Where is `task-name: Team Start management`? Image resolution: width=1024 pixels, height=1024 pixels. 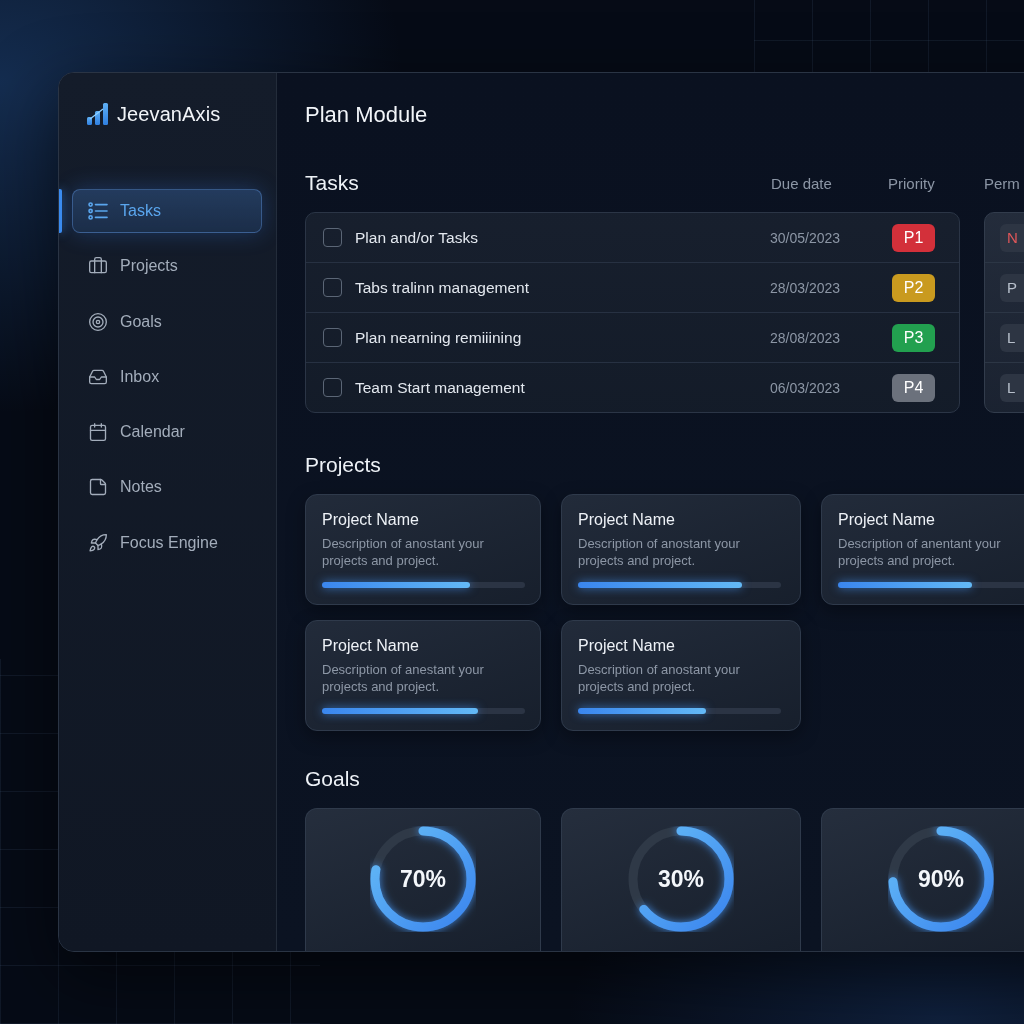 task-name: Team Start management is located at coordinates (440, 387).